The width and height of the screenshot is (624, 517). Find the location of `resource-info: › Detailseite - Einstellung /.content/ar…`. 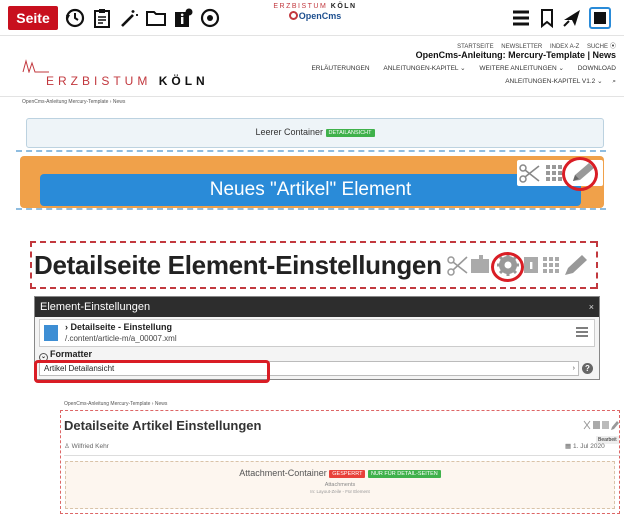

resource-info: › Detailseite - Einstellung /.content/ar… is located at coordinates (317, 333).